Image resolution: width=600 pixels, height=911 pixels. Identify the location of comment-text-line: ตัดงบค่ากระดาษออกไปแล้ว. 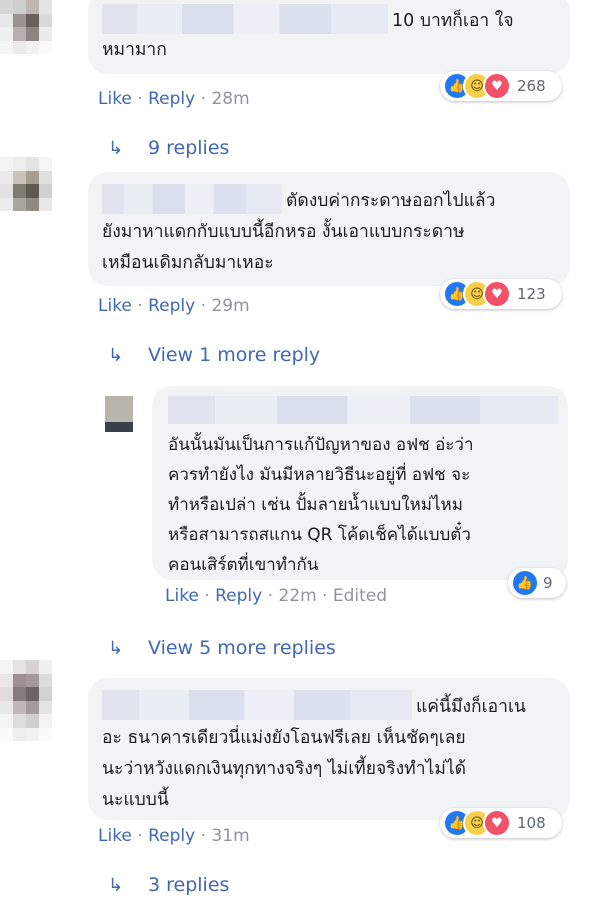
(391, 201).